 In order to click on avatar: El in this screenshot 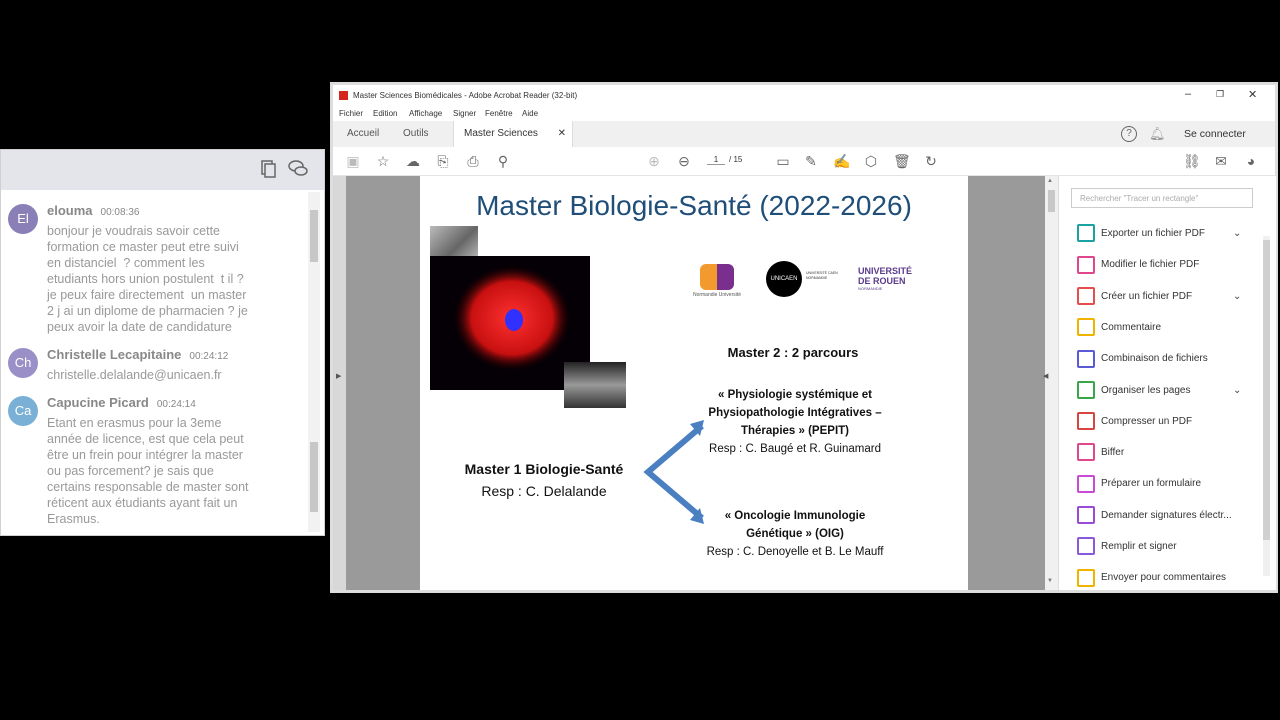, I will do `click(23, 219)`.